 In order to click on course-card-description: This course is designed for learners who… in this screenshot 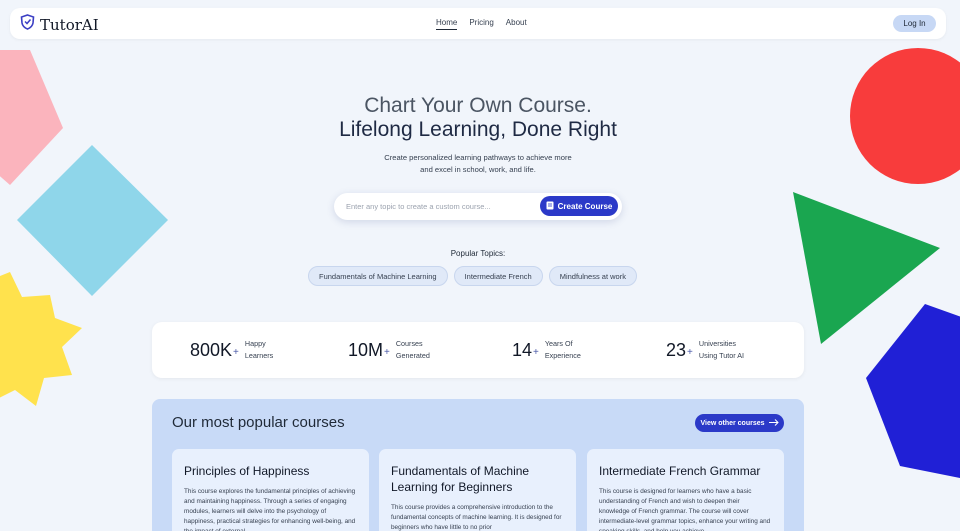, I will do `click(685, 509)`.